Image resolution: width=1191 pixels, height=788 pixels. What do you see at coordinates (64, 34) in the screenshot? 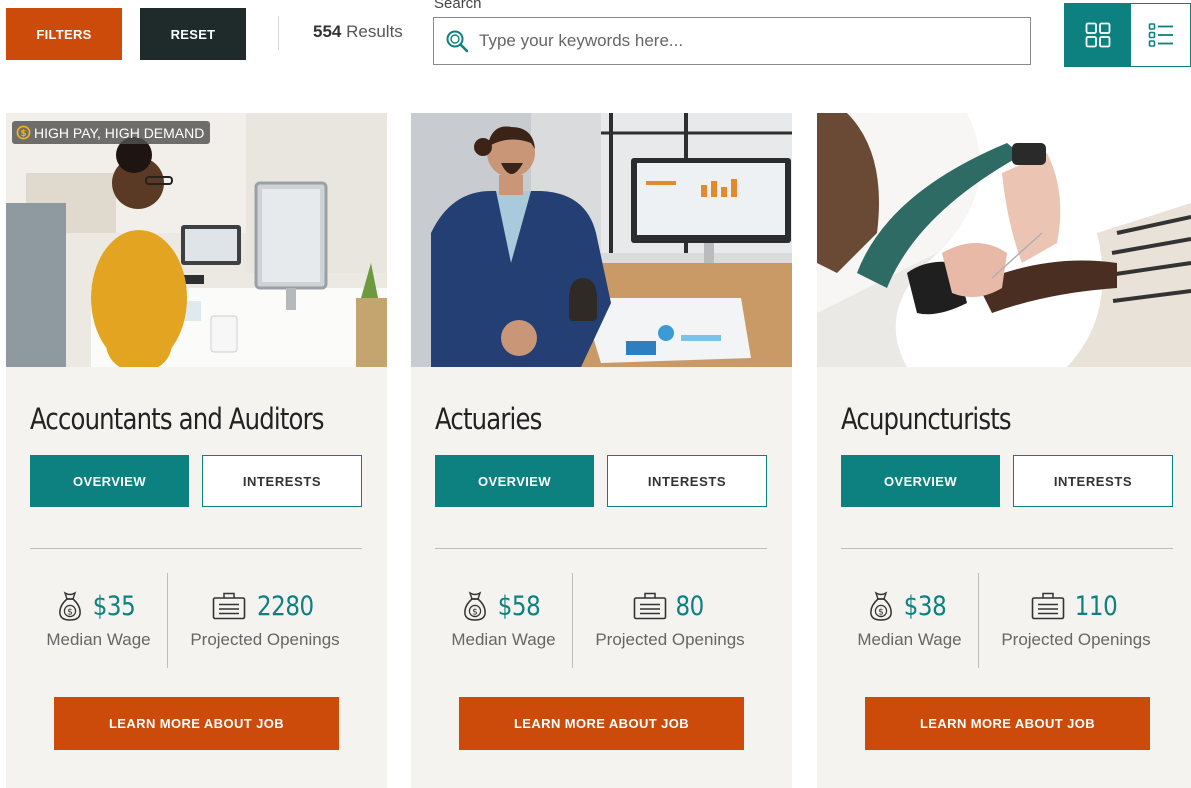
I see `filters-button: FILTERS` at bounding box center [64, 34].